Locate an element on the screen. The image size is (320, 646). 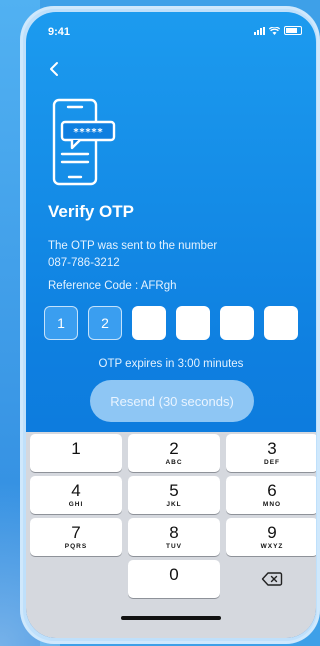
resend-button: Resend (30 seconds) is located at coordinates (172, 401).